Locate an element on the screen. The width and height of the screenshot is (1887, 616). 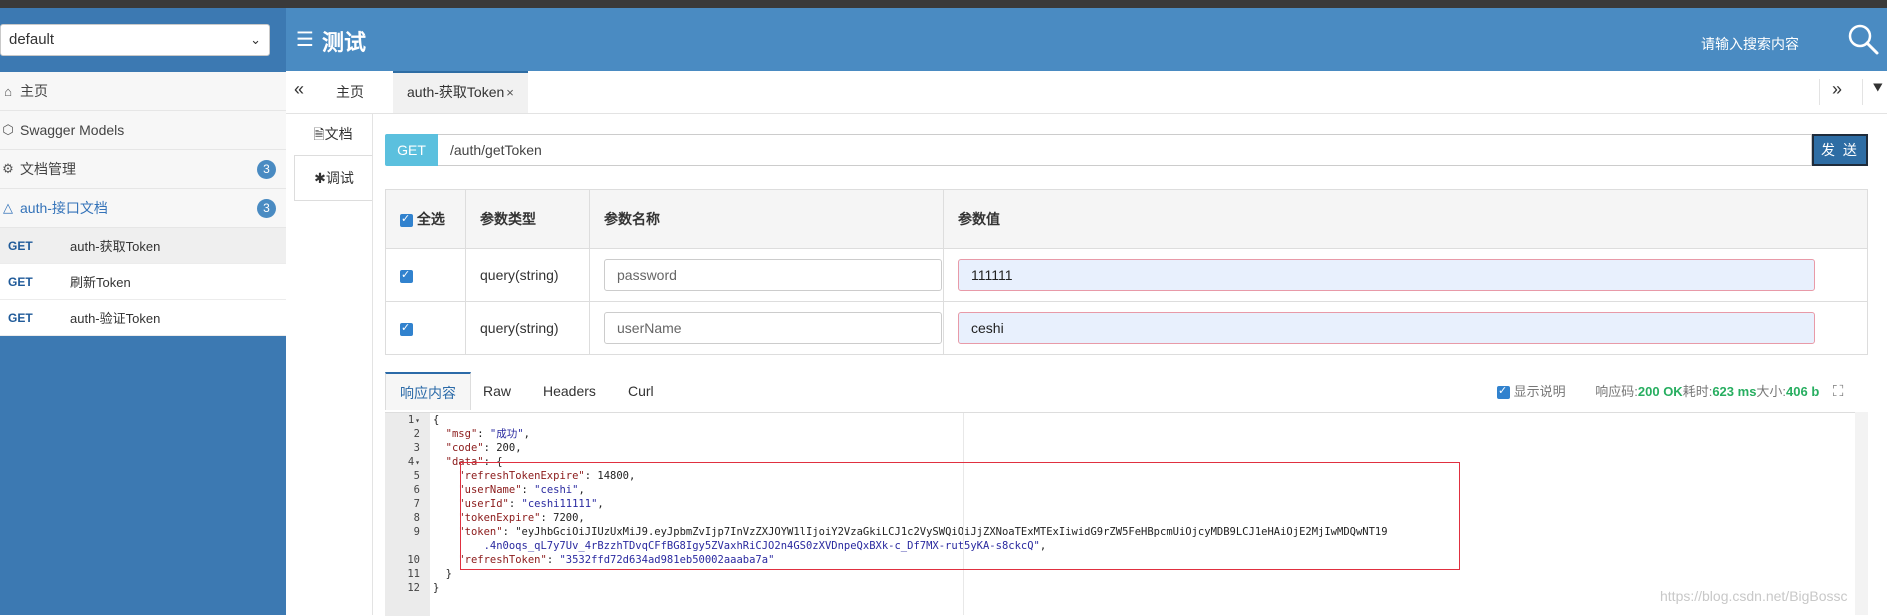
show-desc-label: 显示说明 is located at coordinates (1539, 391).